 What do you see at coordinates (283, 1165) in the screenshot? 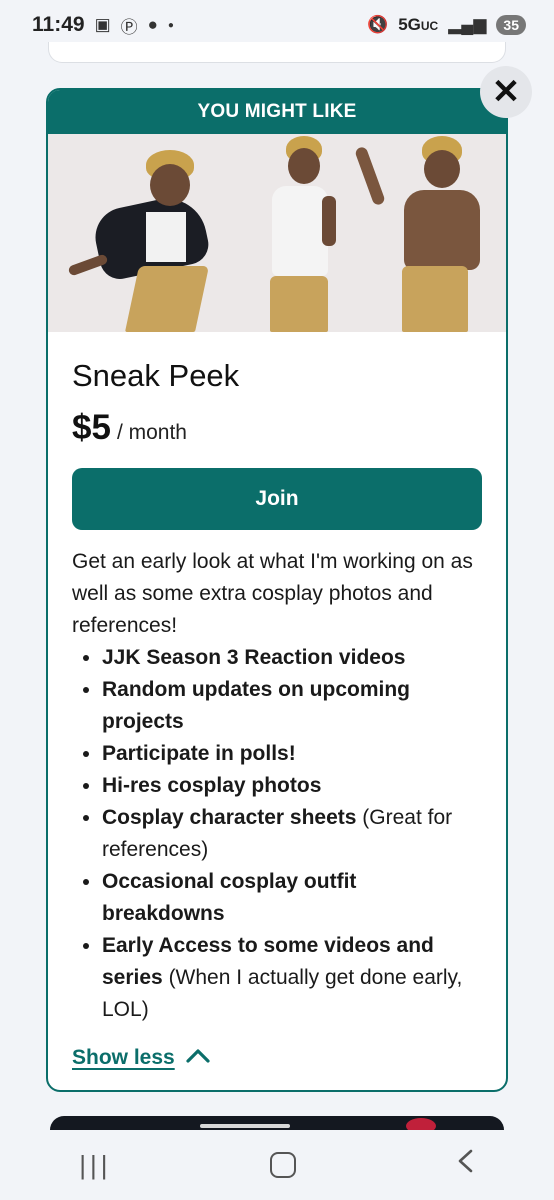
I see `home-icon` at bounding box center [283, 1165].